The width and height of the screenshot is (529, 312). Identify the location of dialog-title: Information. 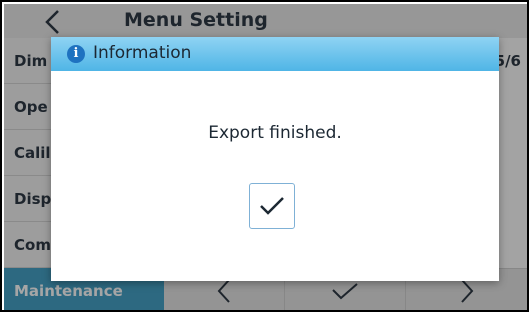
(142, 53).